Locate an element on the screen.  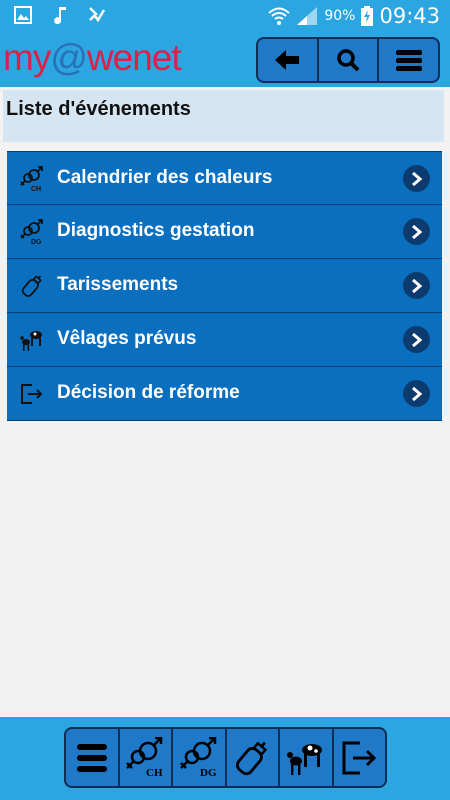
bottom-nav: CH DG is located at coordinates (225, 757).